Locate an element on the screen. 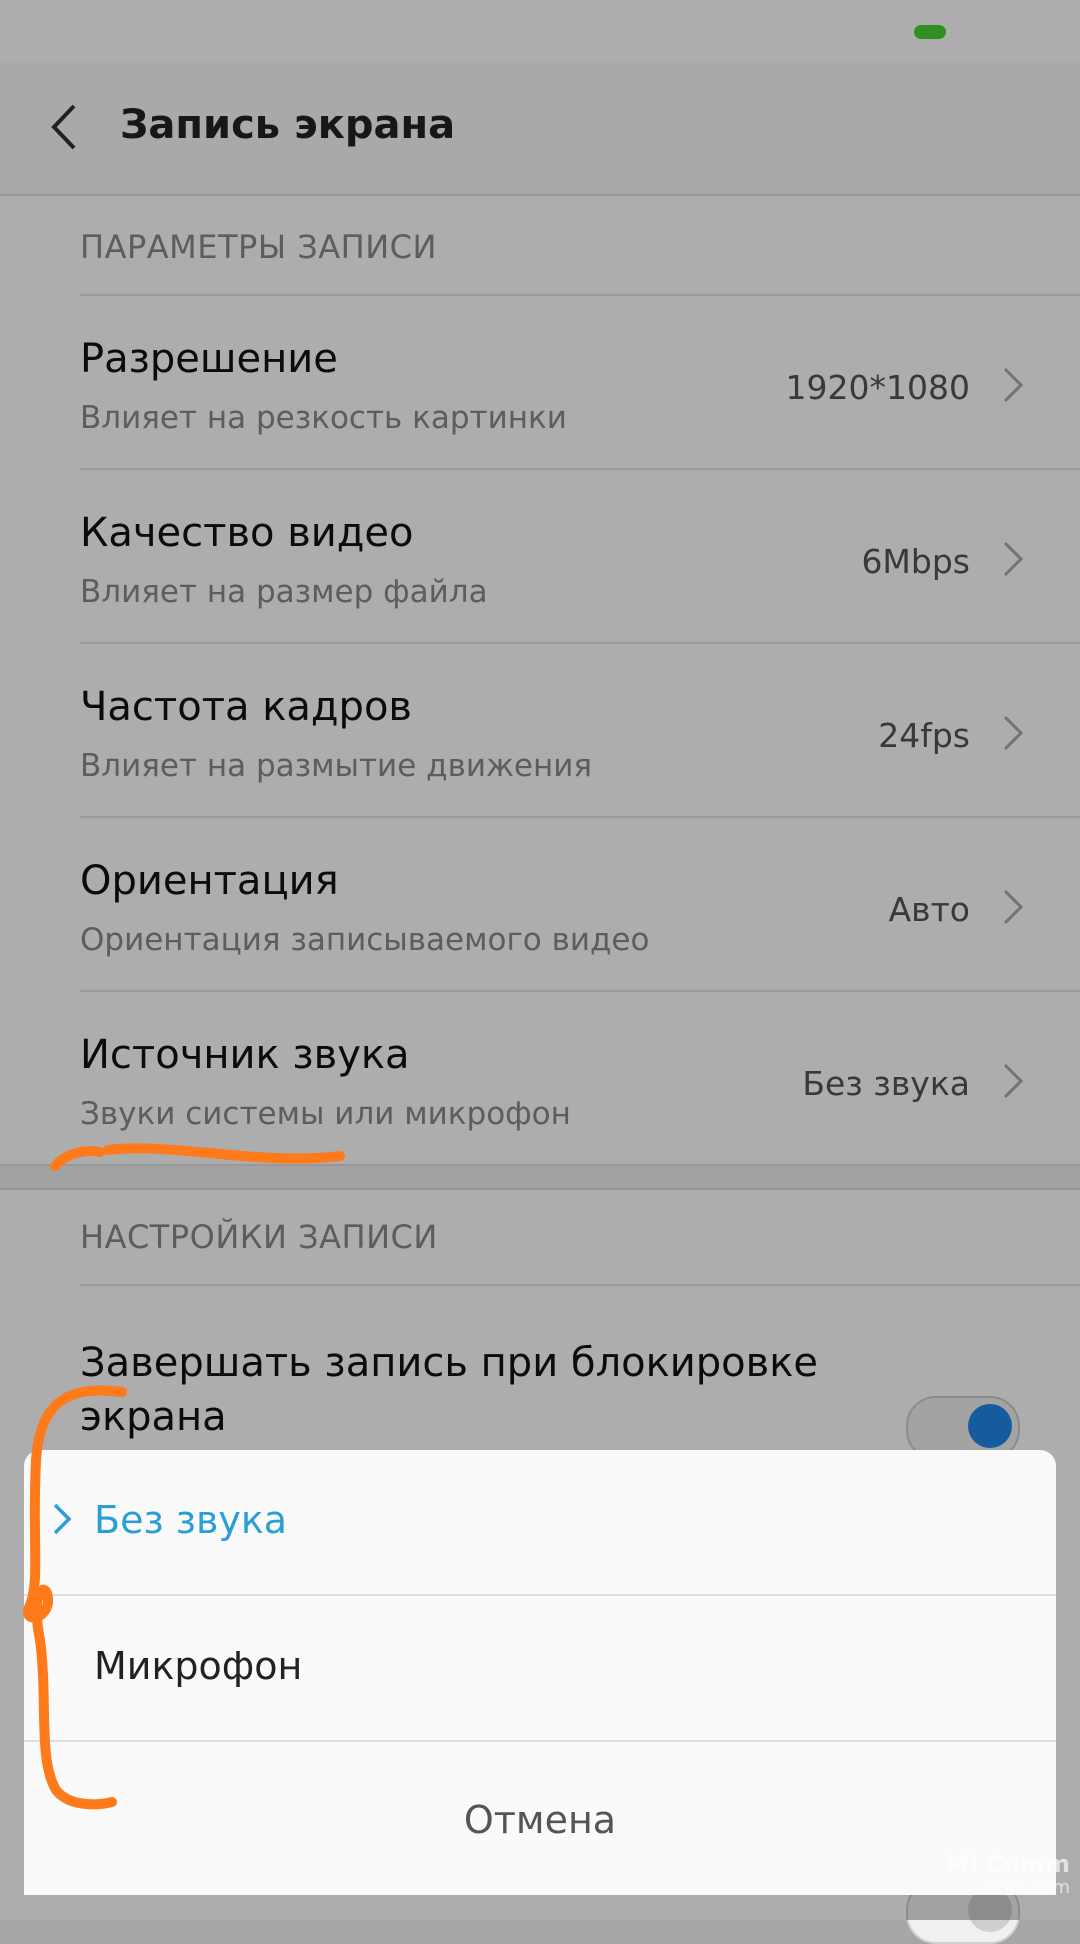  cancel-button: Отмена is located at coordinates (540, 1820).